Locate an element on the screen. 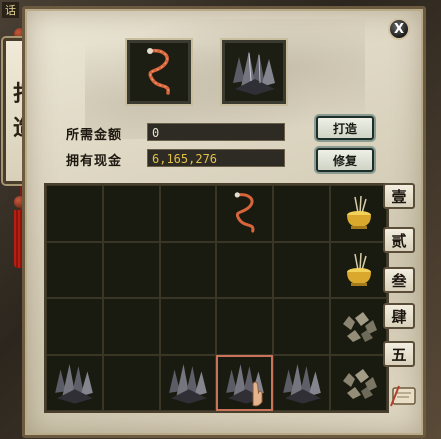 The height and width of the screenshot is (439, 441). tab-3: 叁 is located at coordinates (399, 280).